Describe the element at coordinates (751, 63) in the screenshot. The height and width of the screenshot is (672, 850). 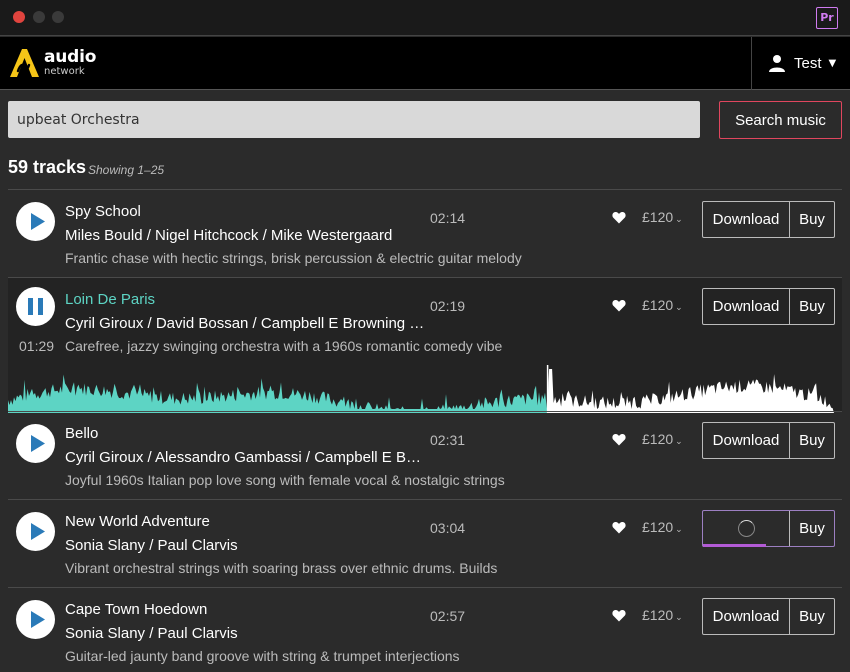
I see `header-divider` at that location.